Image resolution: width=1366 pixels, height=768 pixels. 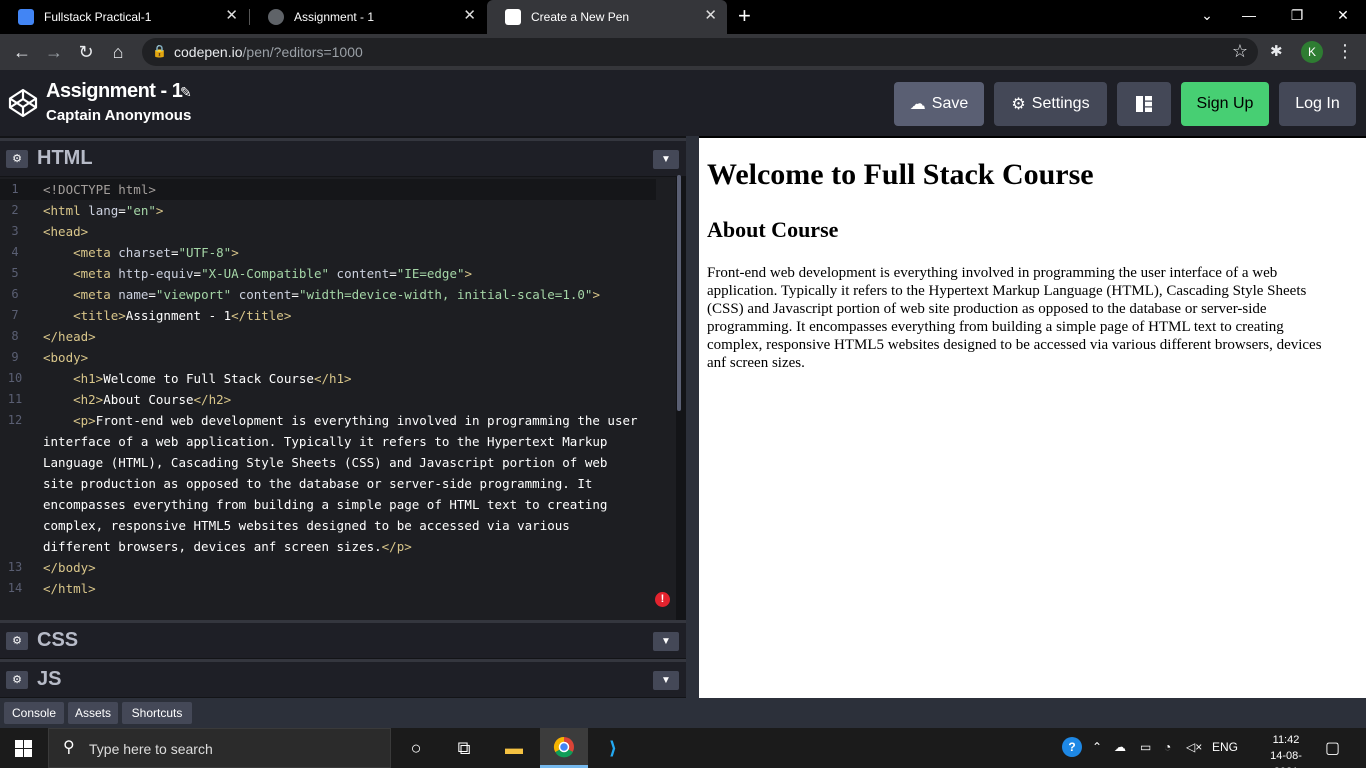 What do you see at coordinates (157, 713) in the screenshot?
I see `shortcuts-button: Shortcuts` at bounding box center [157, 713].